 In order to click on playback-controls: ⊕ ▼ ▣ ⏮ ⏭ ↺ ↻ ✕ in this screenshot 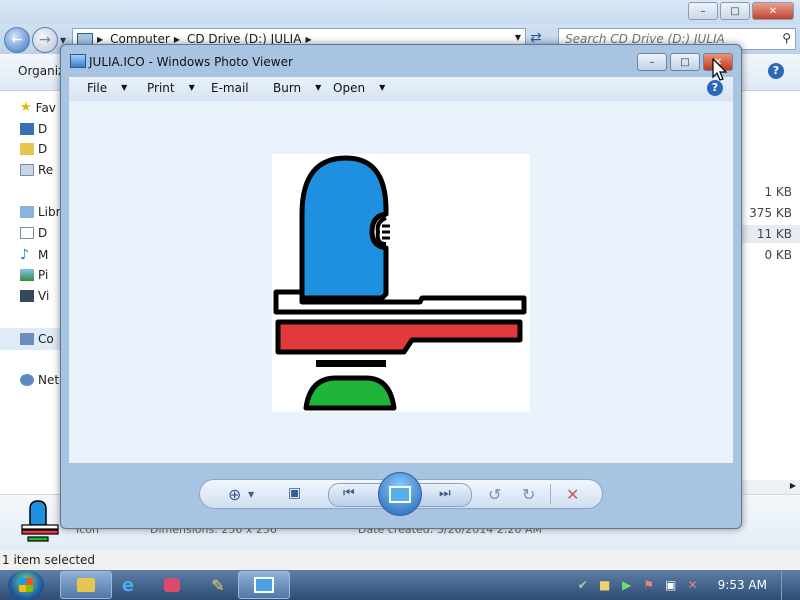, I will do `click(401, 494)`.